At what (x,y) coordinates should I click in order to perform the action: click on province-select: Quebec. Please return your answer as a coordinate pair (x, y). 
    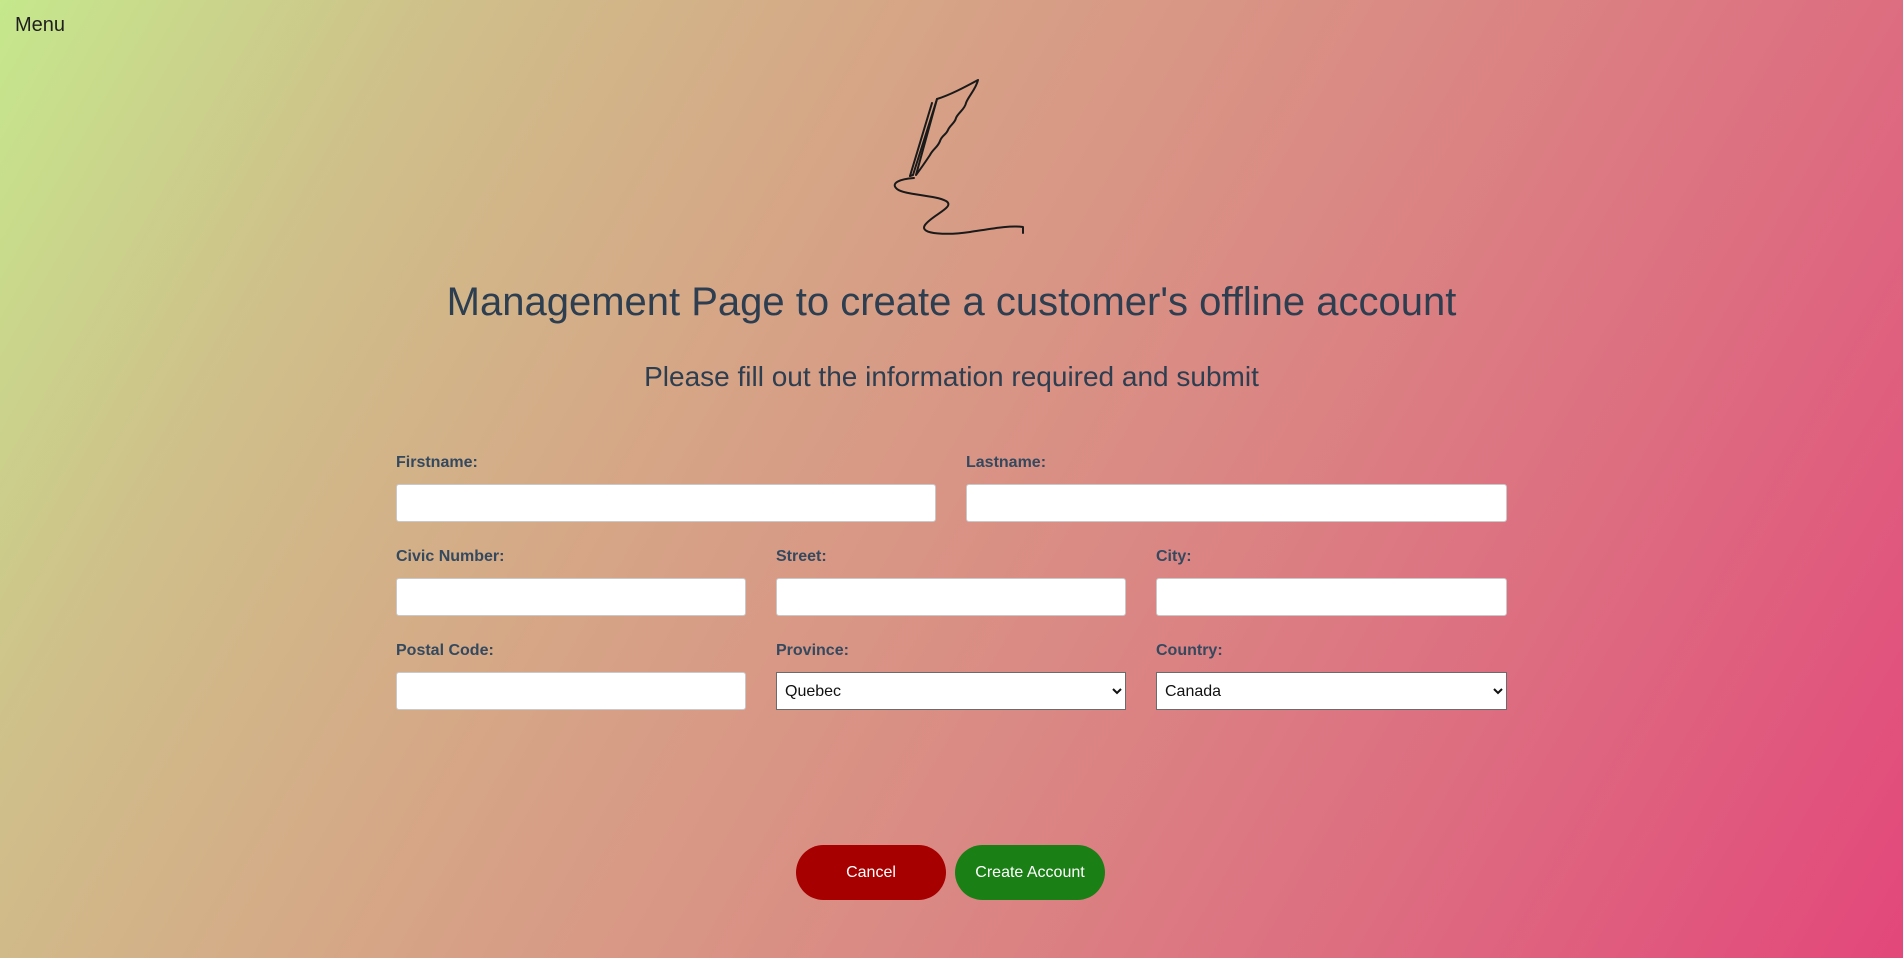
    Looking at the image, I should click on (951, 691).